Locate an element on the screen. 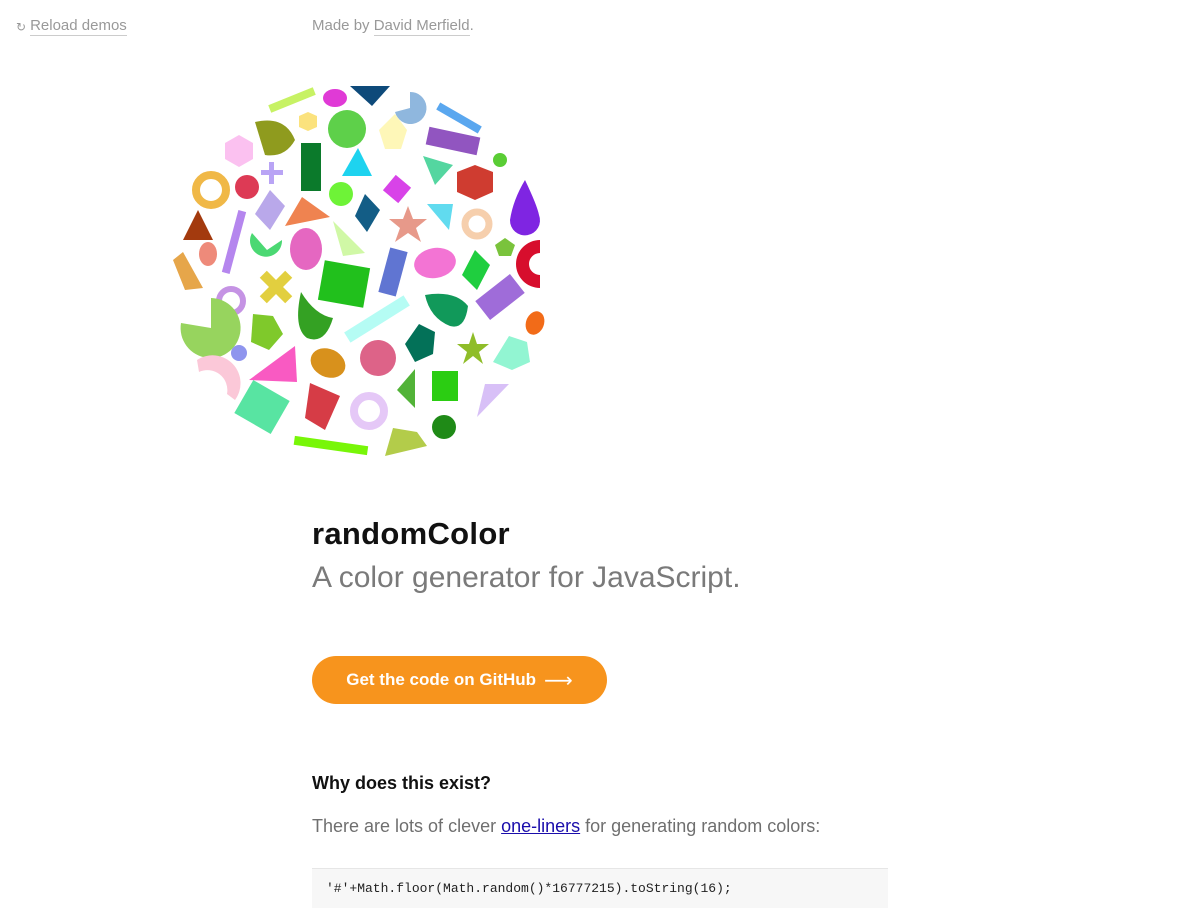  arrow-right-icon: ⟶ is located at coordinates (558, 680).